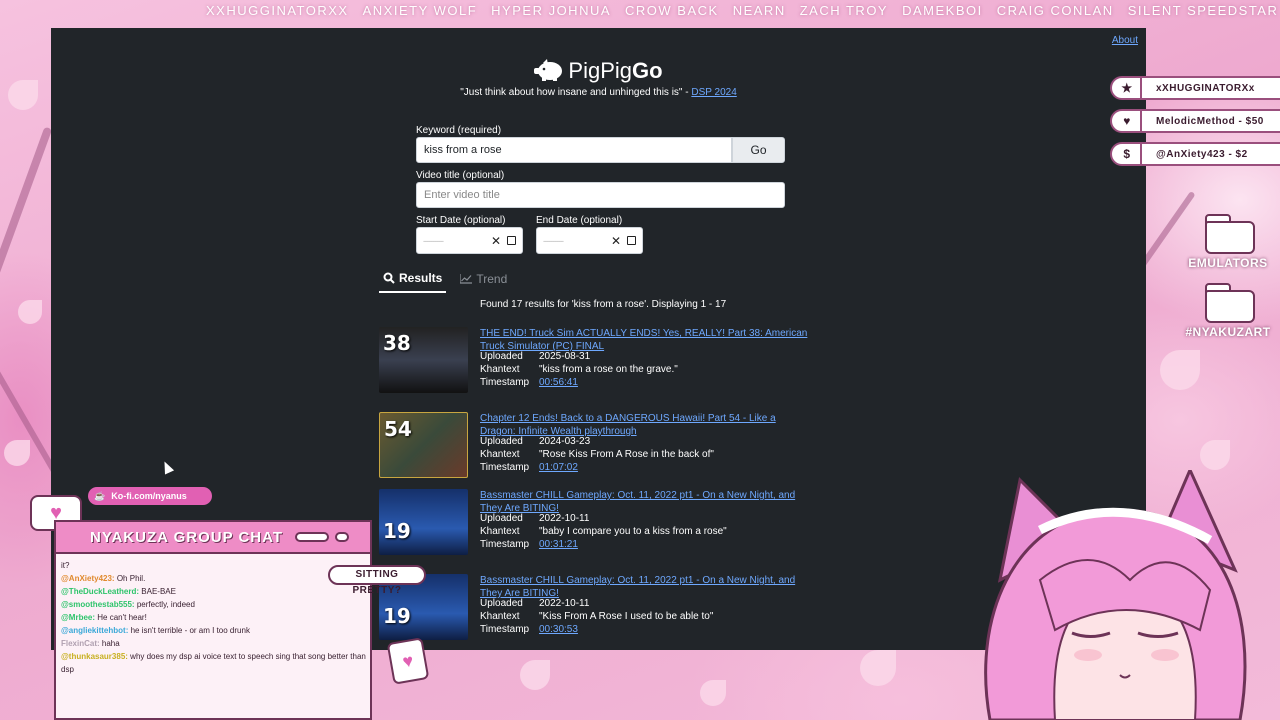  I want to click on start-date-label: Start Date (optional), so click(461, 220).